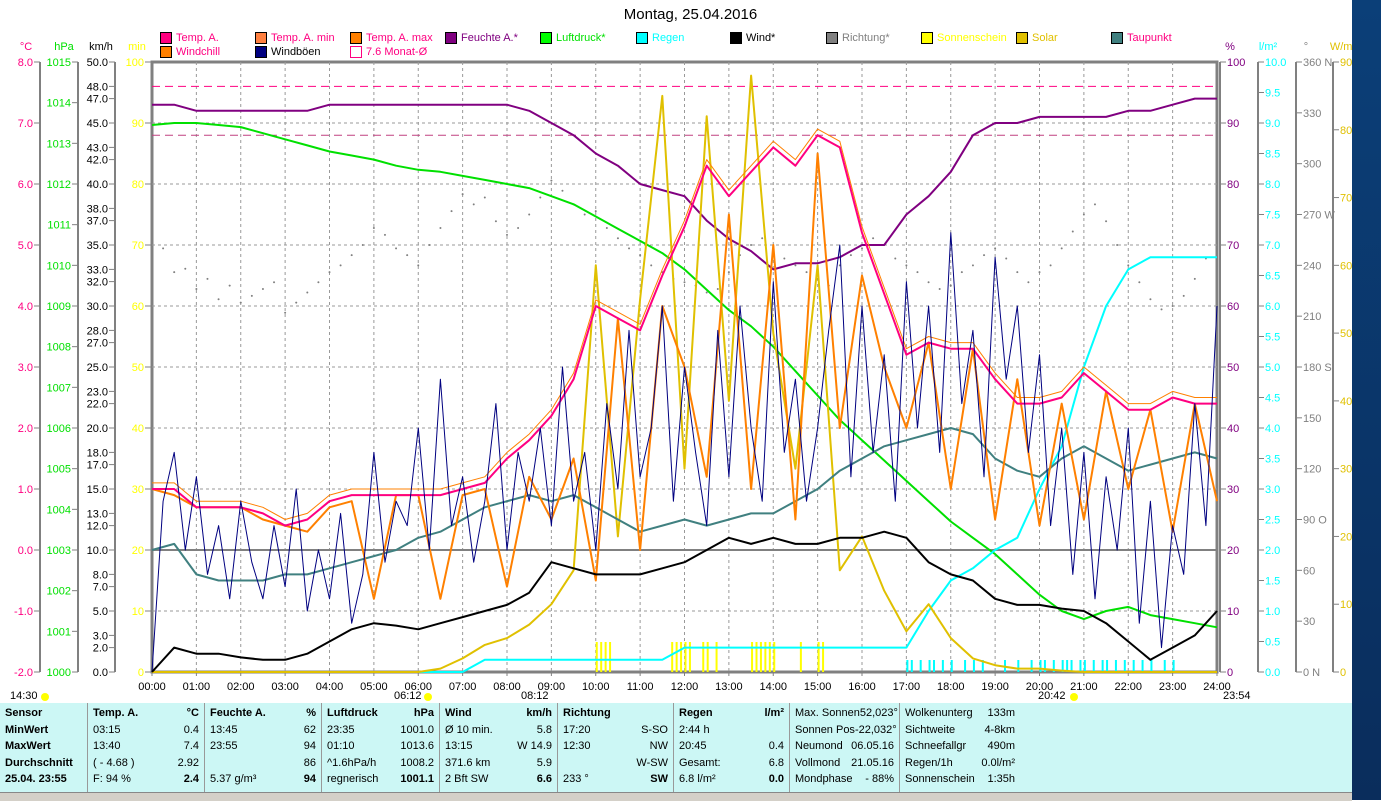  I want to click on axis-tick-label-dir: 360 N, so click(1317, 63).